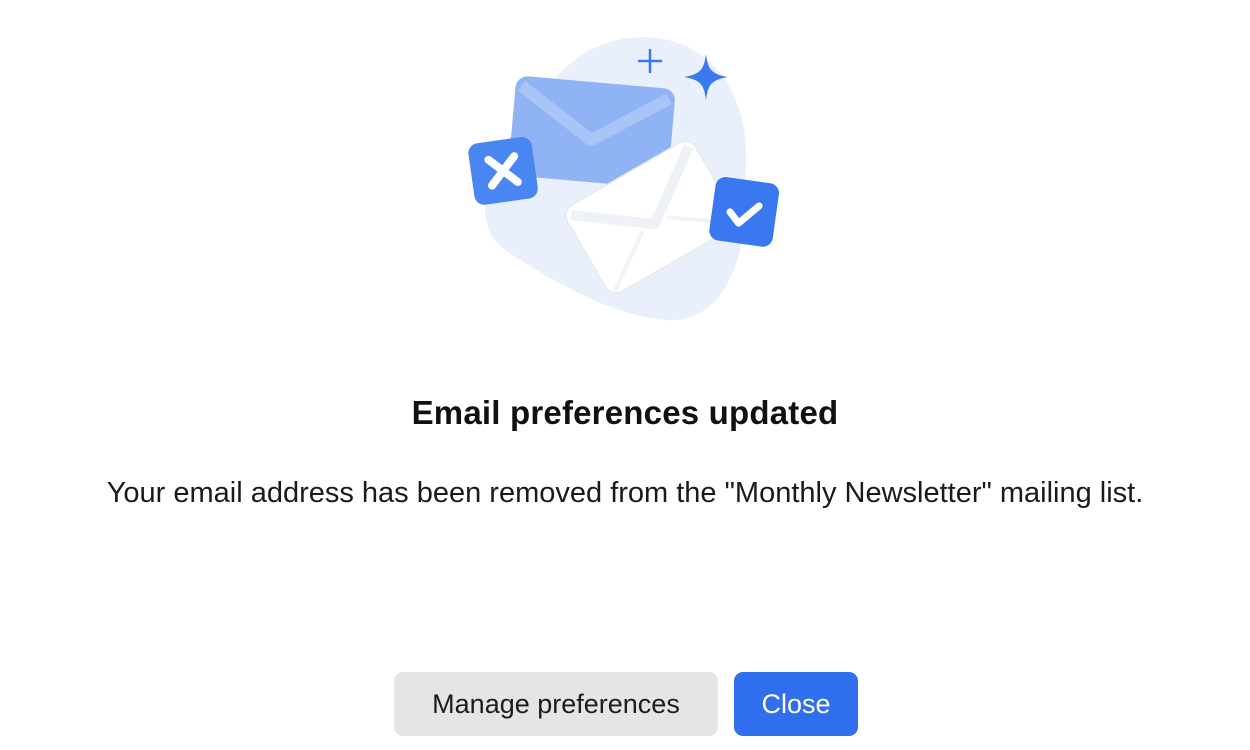  I want to click on manage-preferences-button: Manage preferences, so click(556, 704).